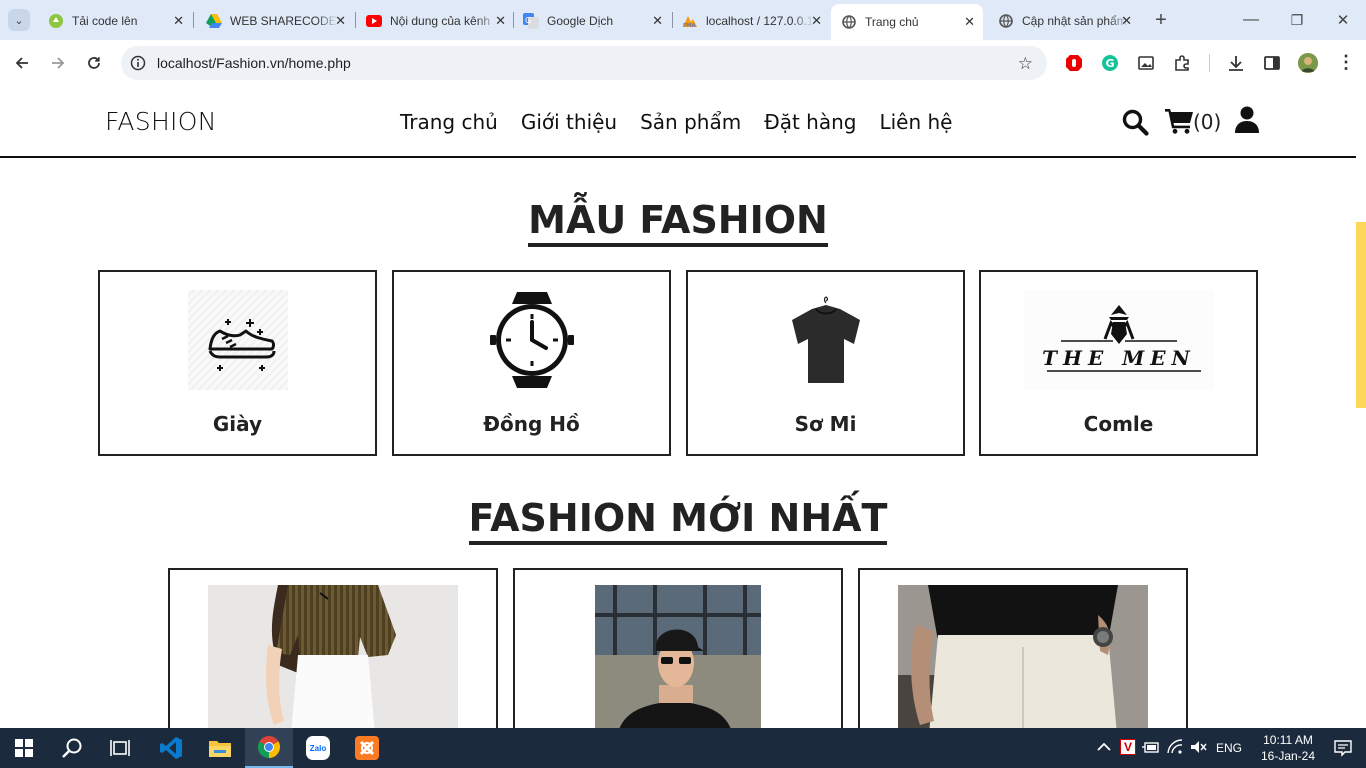 The height and width of the screenshot is (768, 1366). Describe the element at coordinates (1182, 65) in the screenshot. I see `extensions-puzzle-icon` at that location.